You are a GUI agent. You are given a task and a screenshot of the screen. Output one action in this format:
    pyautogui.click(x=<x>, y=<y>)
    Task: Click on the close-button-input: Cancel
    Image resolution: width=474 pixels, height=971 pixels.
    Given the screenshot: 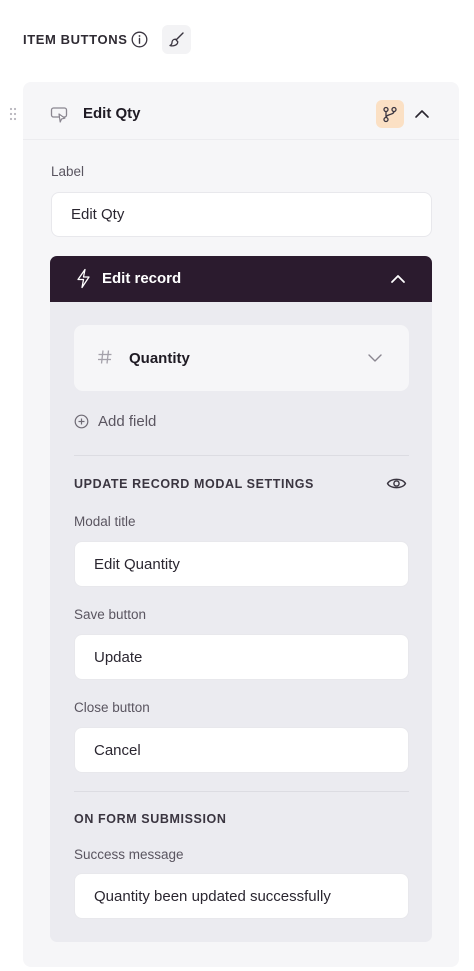 What is the action you would take?
    pyautogui.click(x=241, y=750)
    